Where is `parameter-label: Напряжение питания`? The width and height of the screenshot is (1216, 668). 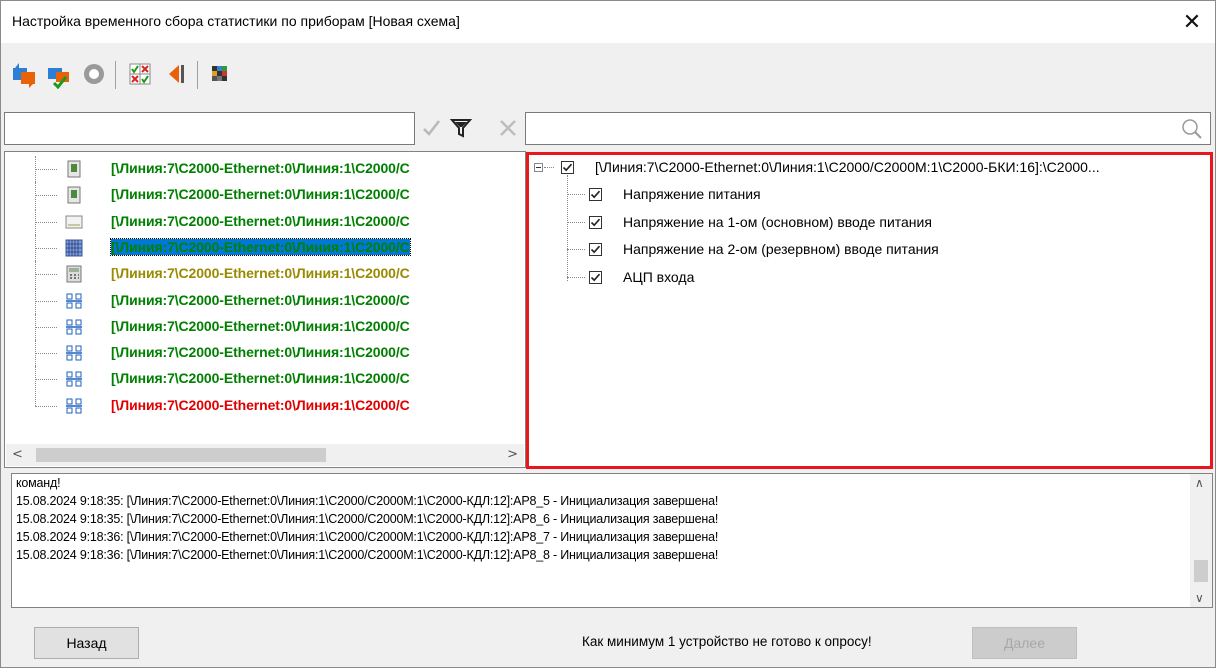
parameter-label: Напряжение питания is located at coordinates (692, 194).